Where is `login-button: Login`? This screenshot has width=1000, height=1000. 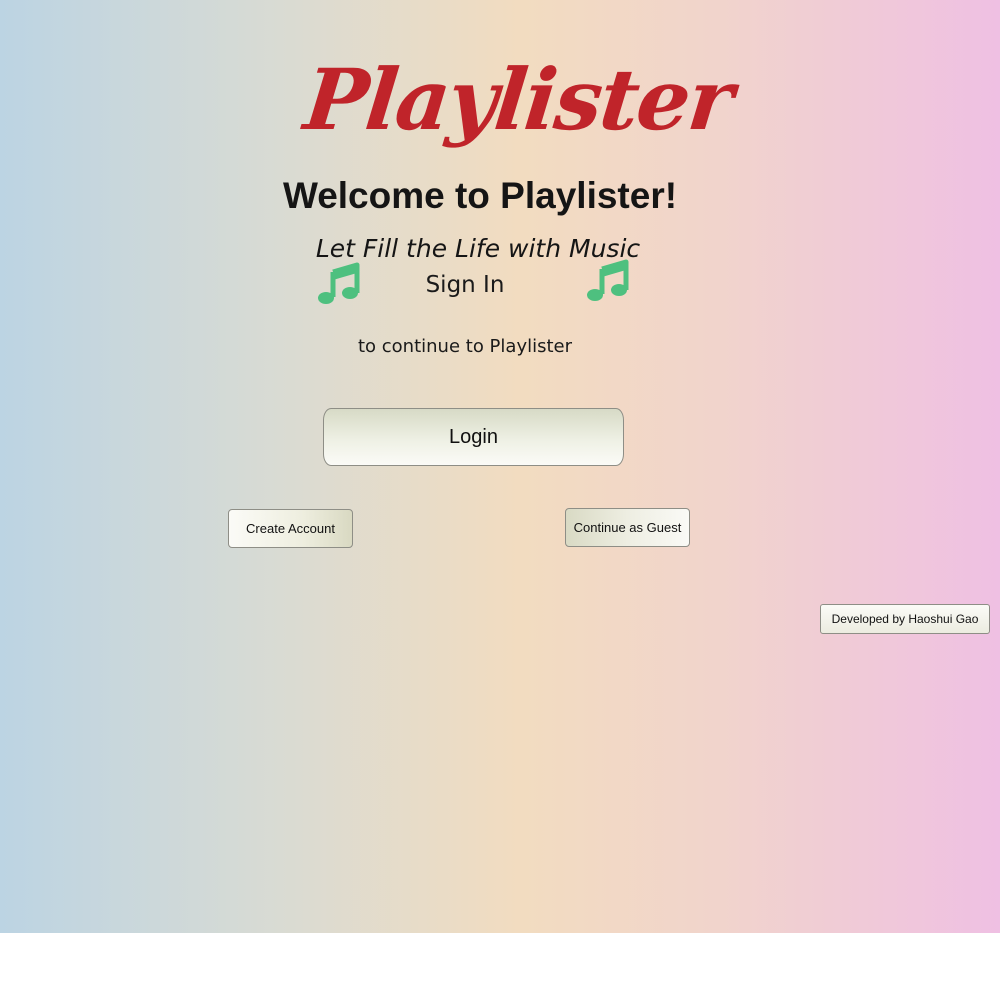
login-button: Login is located at coordinates (473, 437).